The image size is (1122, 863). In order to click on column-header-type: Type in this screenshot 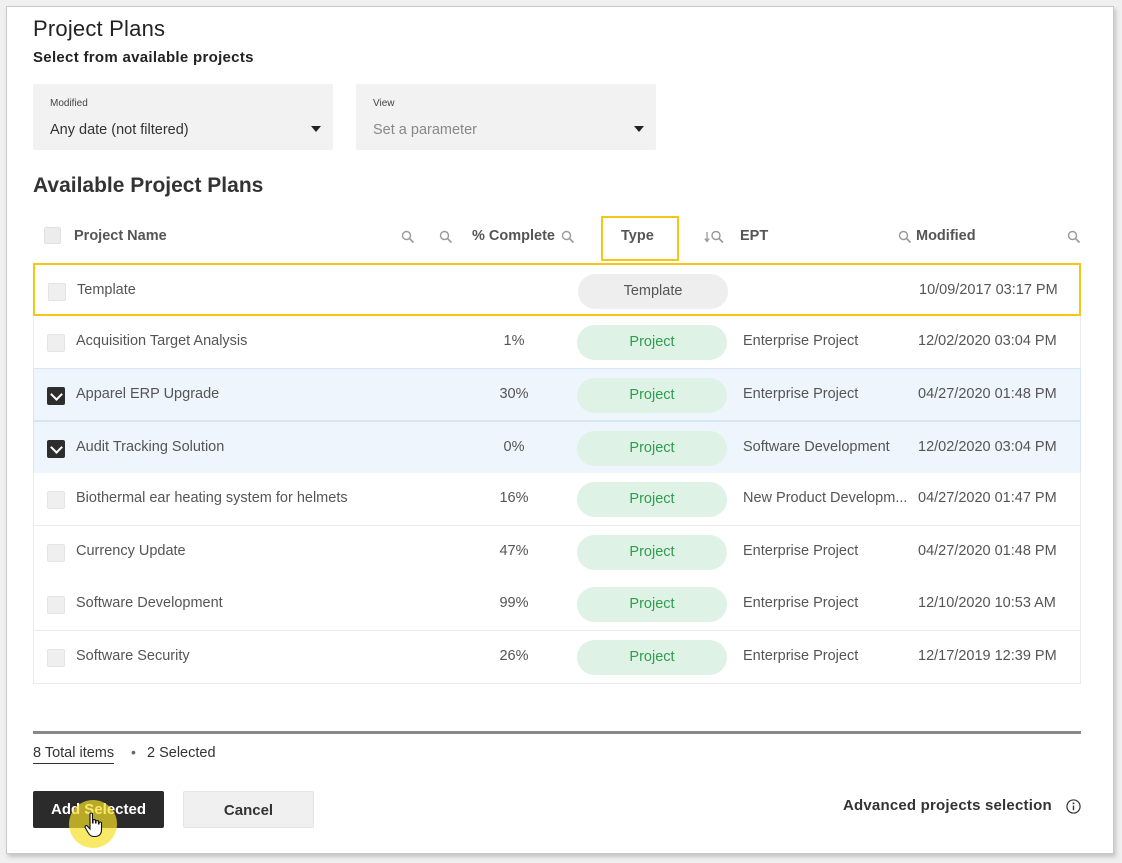, I will do `click(637, 236)`.